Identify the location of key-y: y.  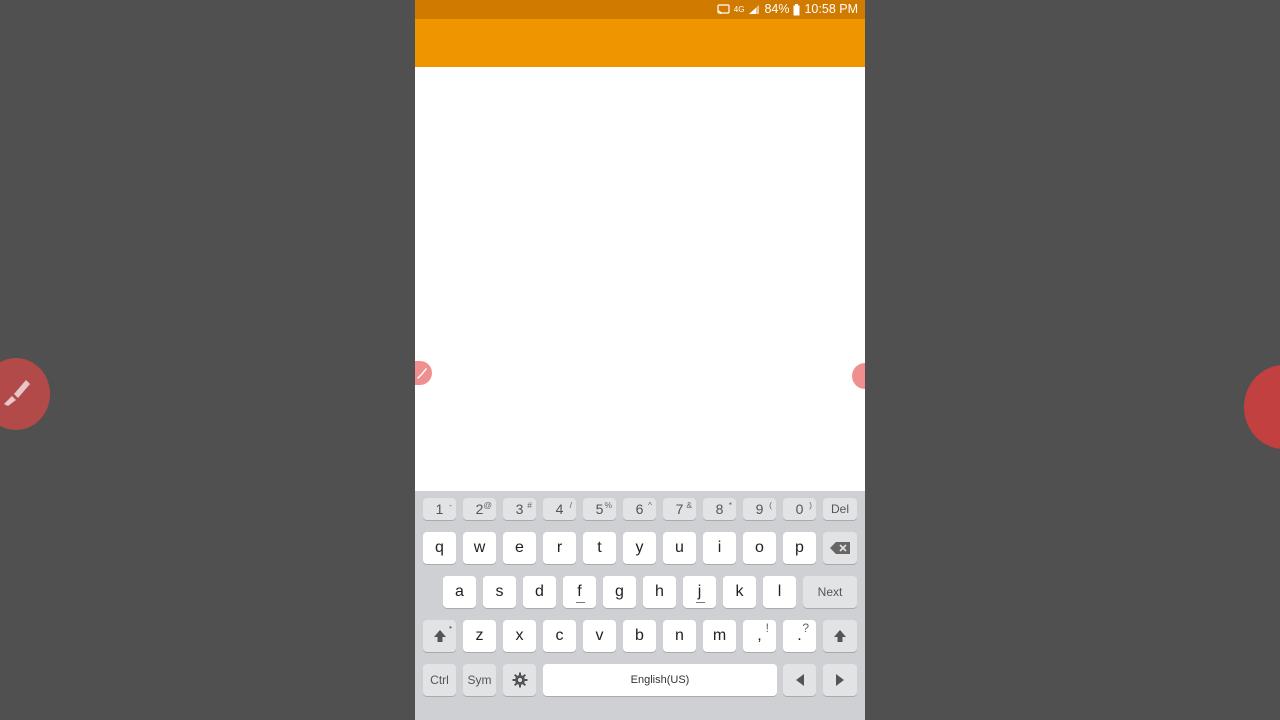
(639, 548).